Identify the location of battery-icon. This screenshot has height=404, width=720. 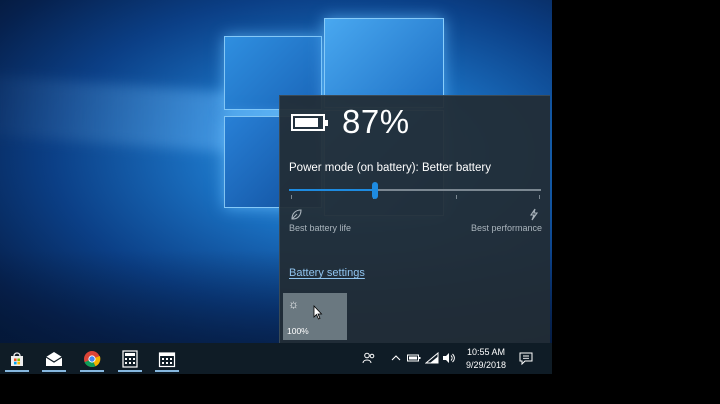
(309, 122).